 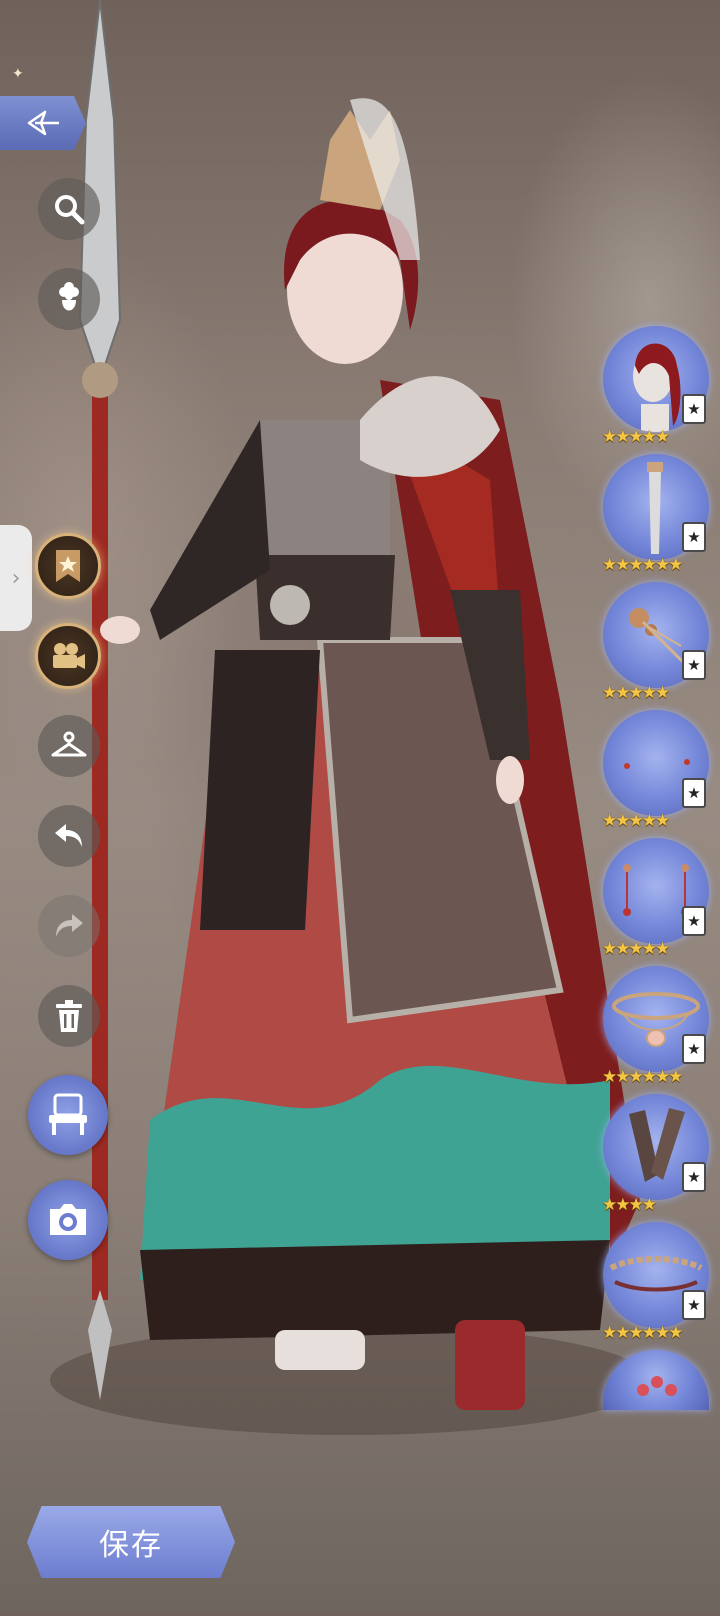 I want to click on star-rating: ★★★★, so click(x=629, y=1205).